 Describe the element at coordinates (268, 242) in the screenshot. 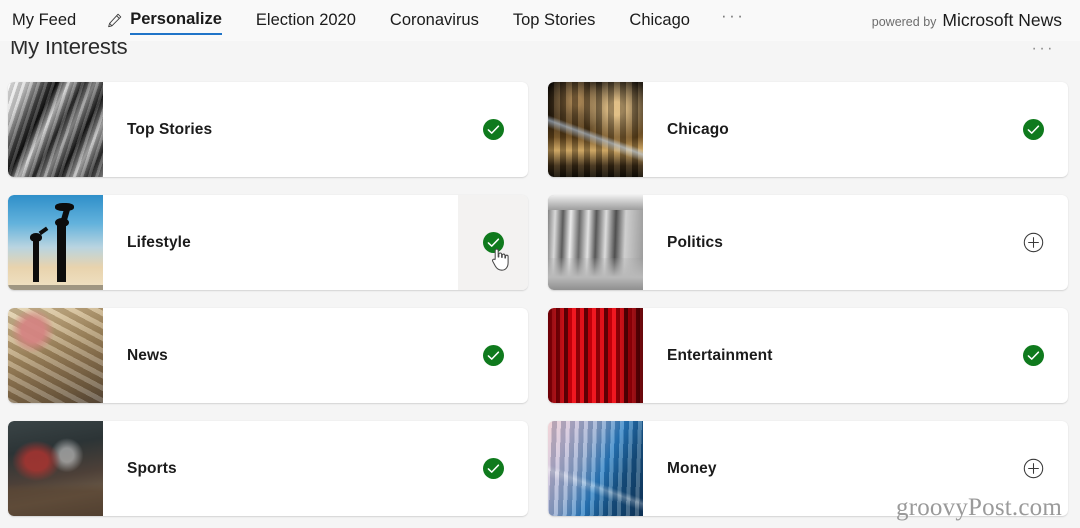

I see `interest-card-lifestyle: Lifestyle` at that location.